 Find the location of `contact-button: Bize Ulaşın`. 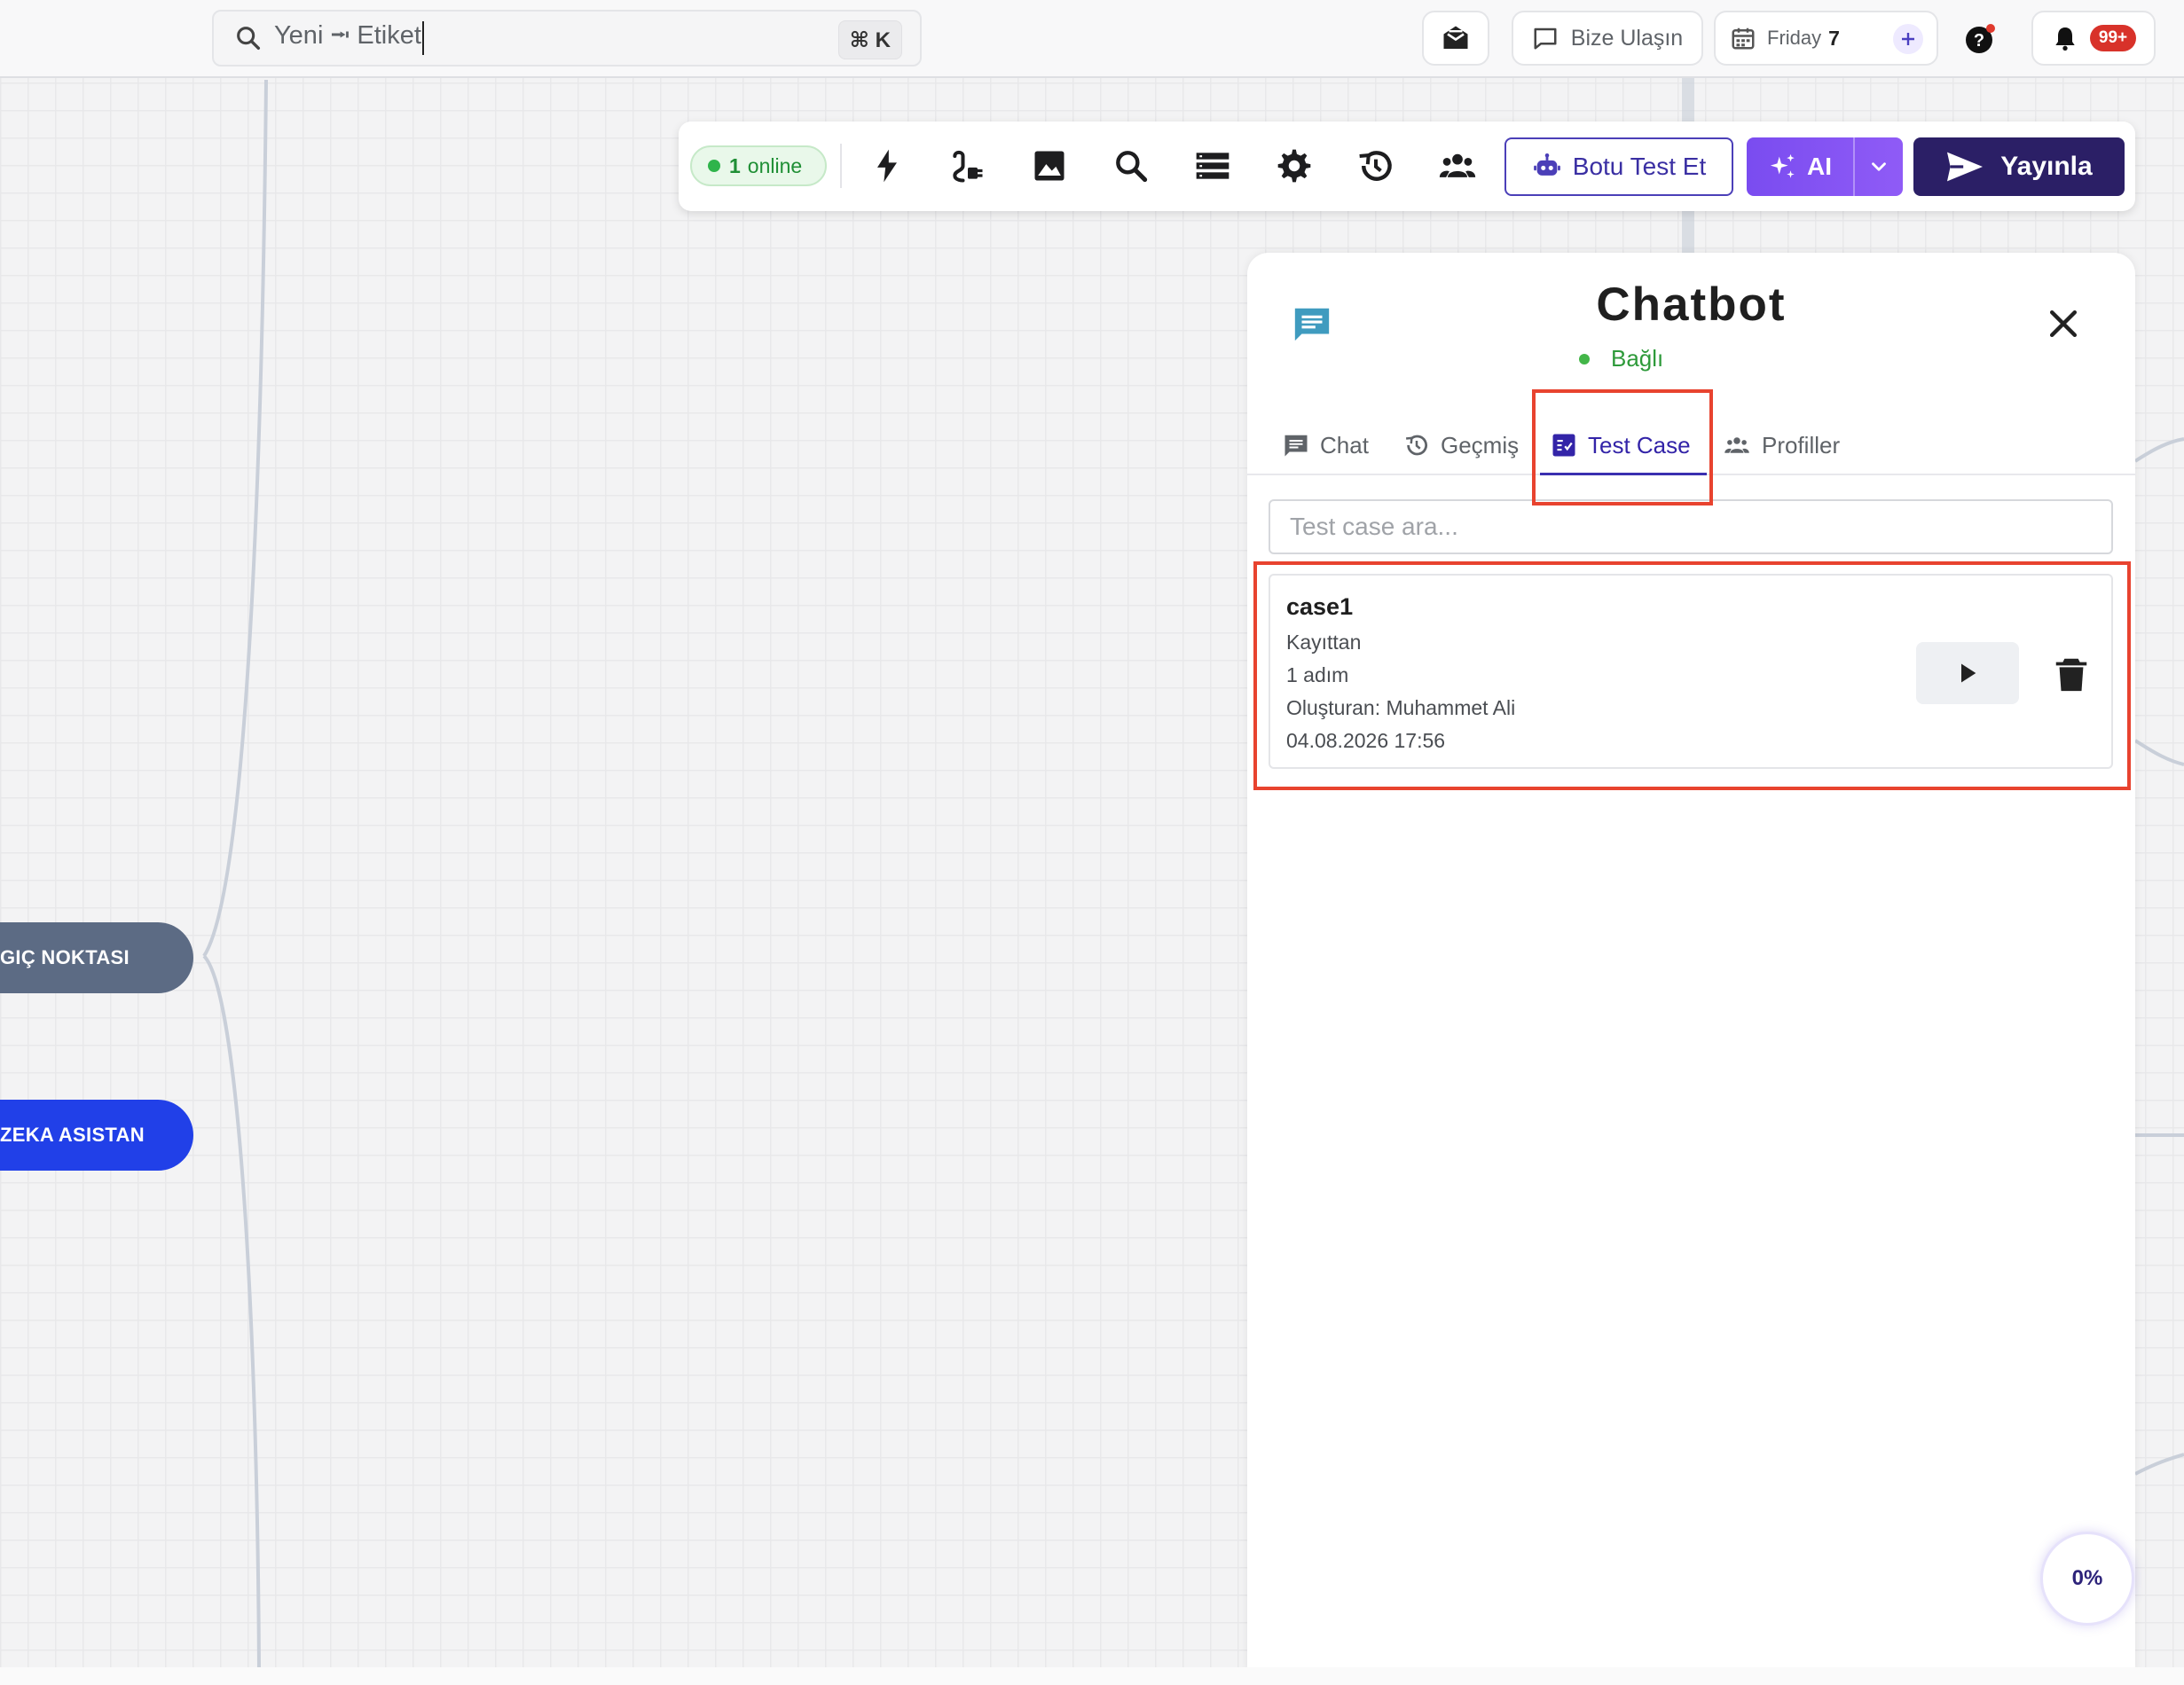

contact-button: Bize Ulaşın is located at coordinates (1607, 39).